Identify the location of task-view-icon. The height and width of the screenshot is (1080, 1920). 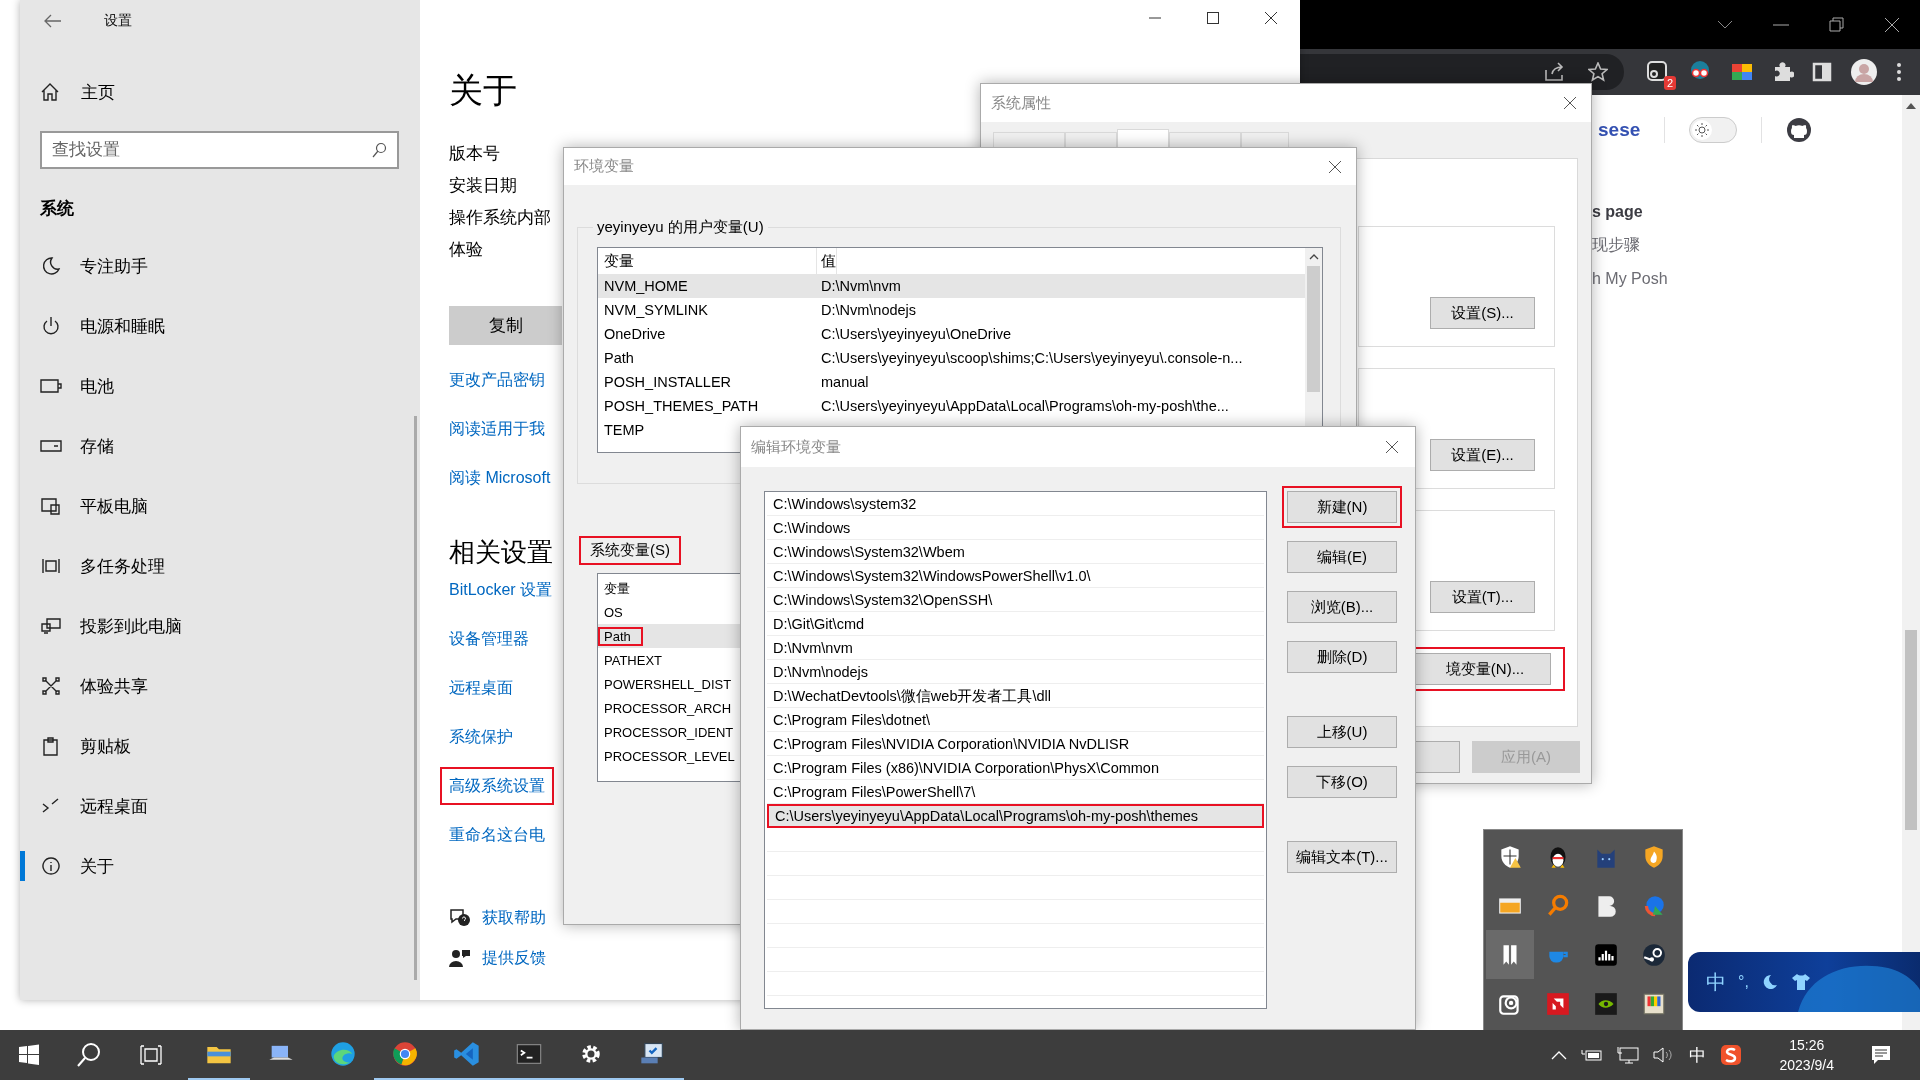
(151, 1055).